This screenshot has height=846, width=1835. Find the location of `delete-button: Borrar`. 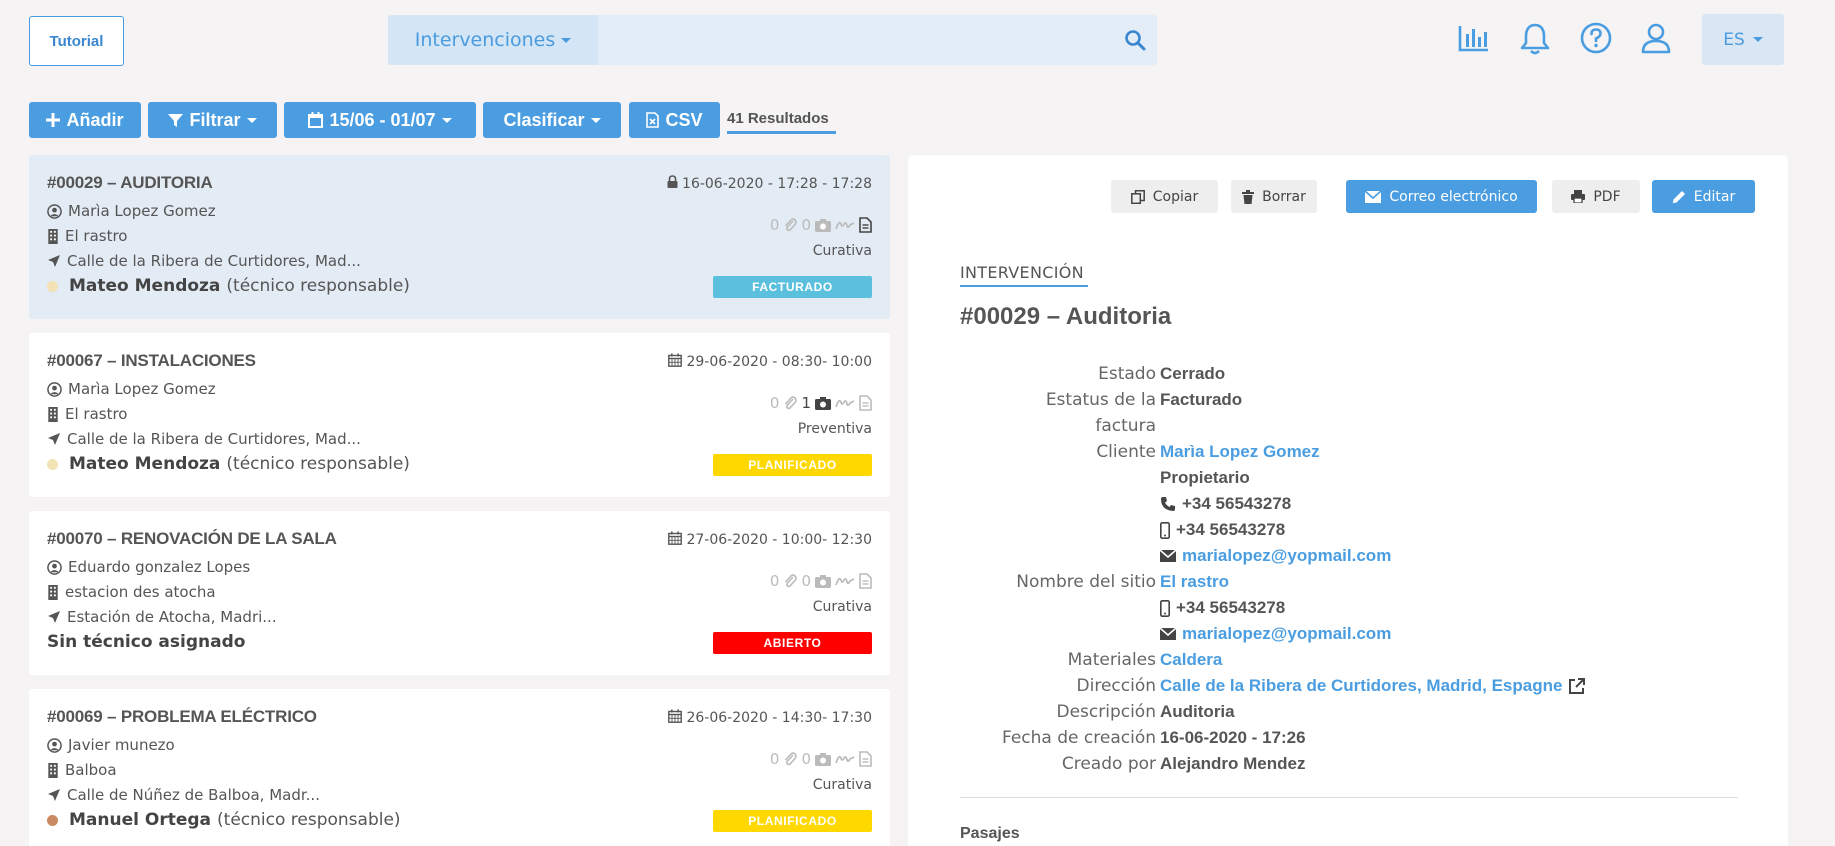

delete-button: Borrar is located at coordinates (1274, 196).